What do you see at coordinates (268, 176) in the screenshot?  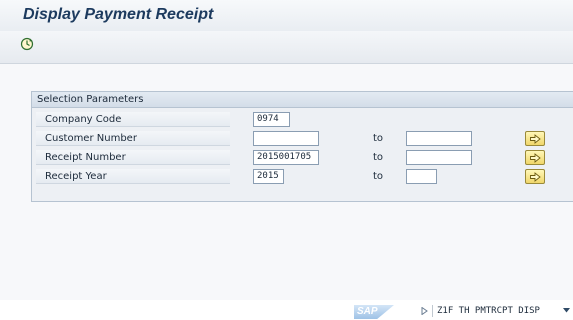 I see `receipt-year-low-input: 2015` at bounding box center [268, 176].